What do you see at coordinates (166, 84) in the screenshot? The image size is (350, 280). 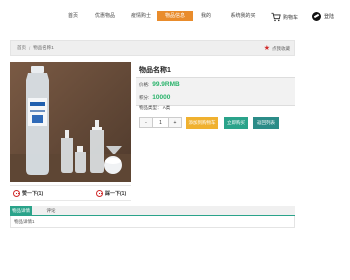 I see `price-value: 99.9RMB` at bounding box center [166, 84].